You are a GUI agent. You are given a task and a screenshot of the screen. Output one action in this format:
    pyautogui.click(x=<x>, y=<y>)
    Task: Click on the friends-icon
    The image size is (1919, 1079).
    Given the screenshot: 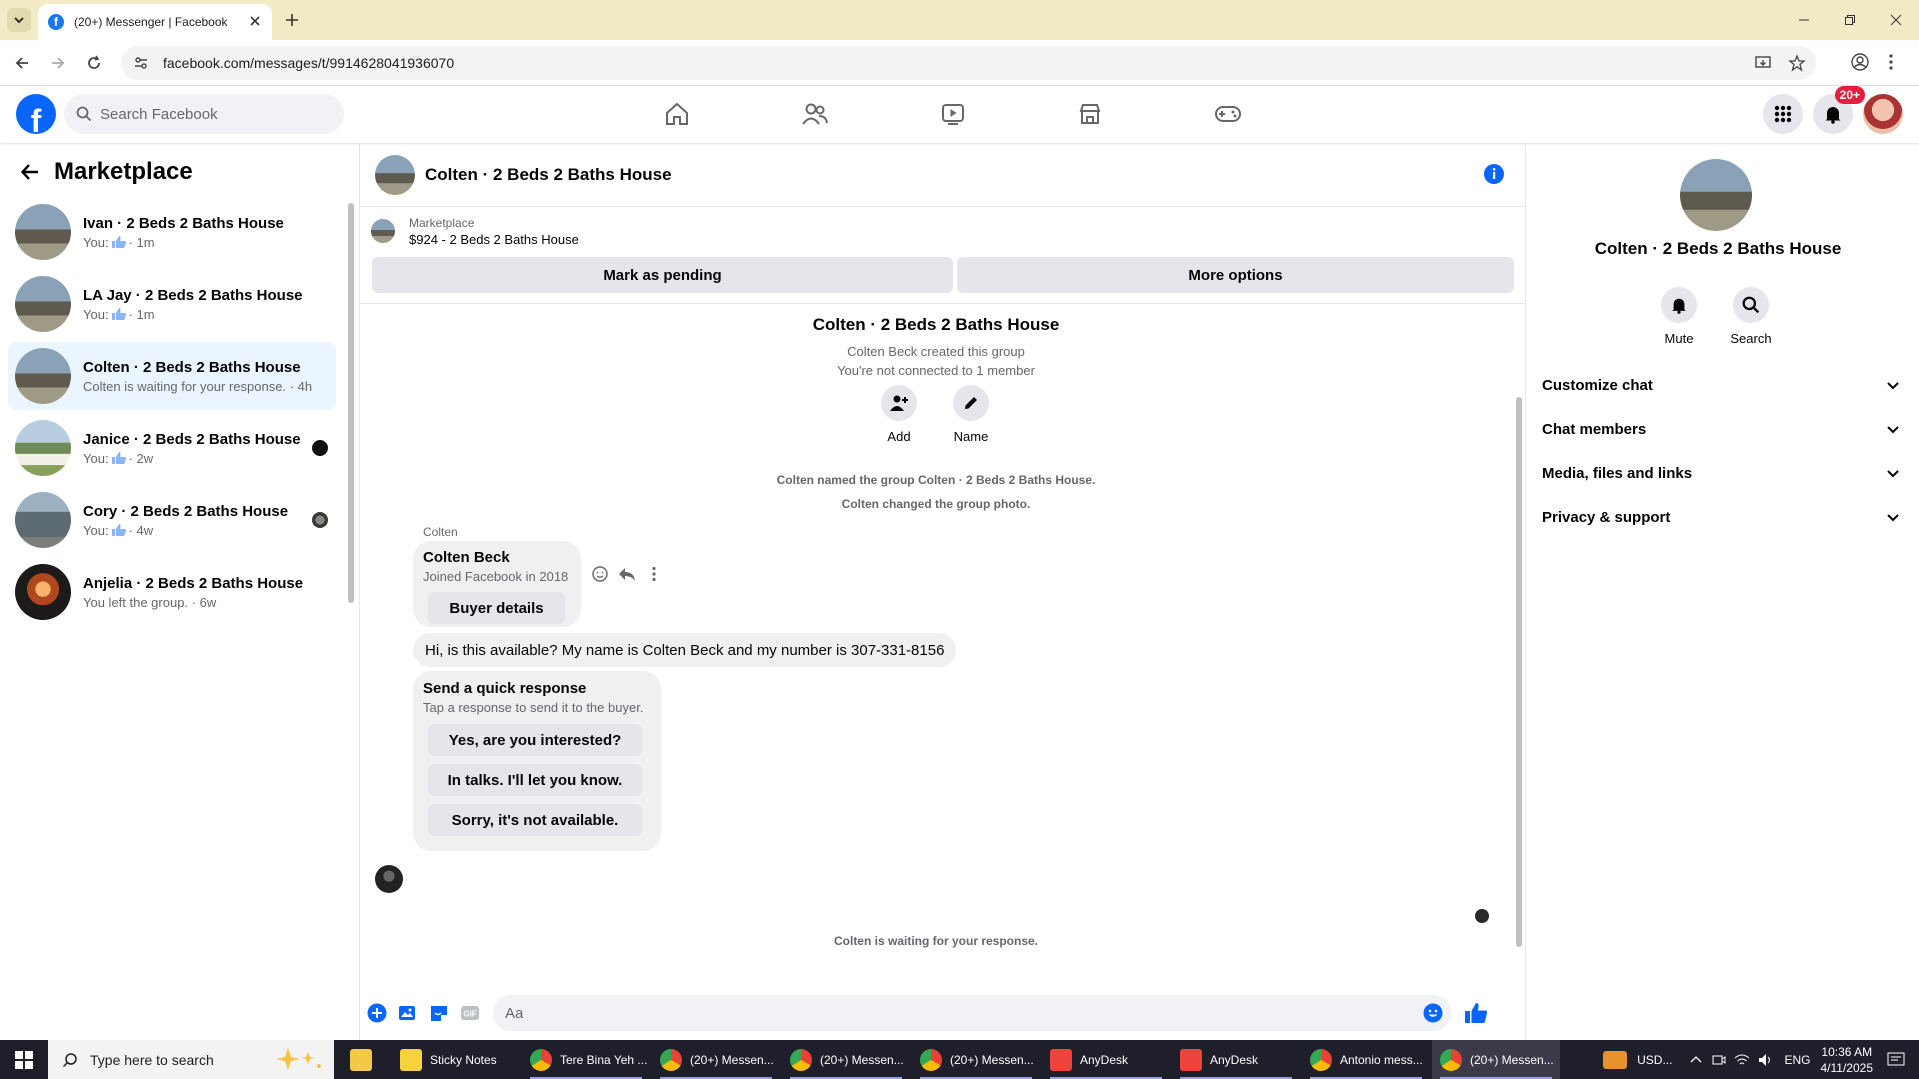 What is the action you would take?
    pyautogui.click(x=815, y=114)
    